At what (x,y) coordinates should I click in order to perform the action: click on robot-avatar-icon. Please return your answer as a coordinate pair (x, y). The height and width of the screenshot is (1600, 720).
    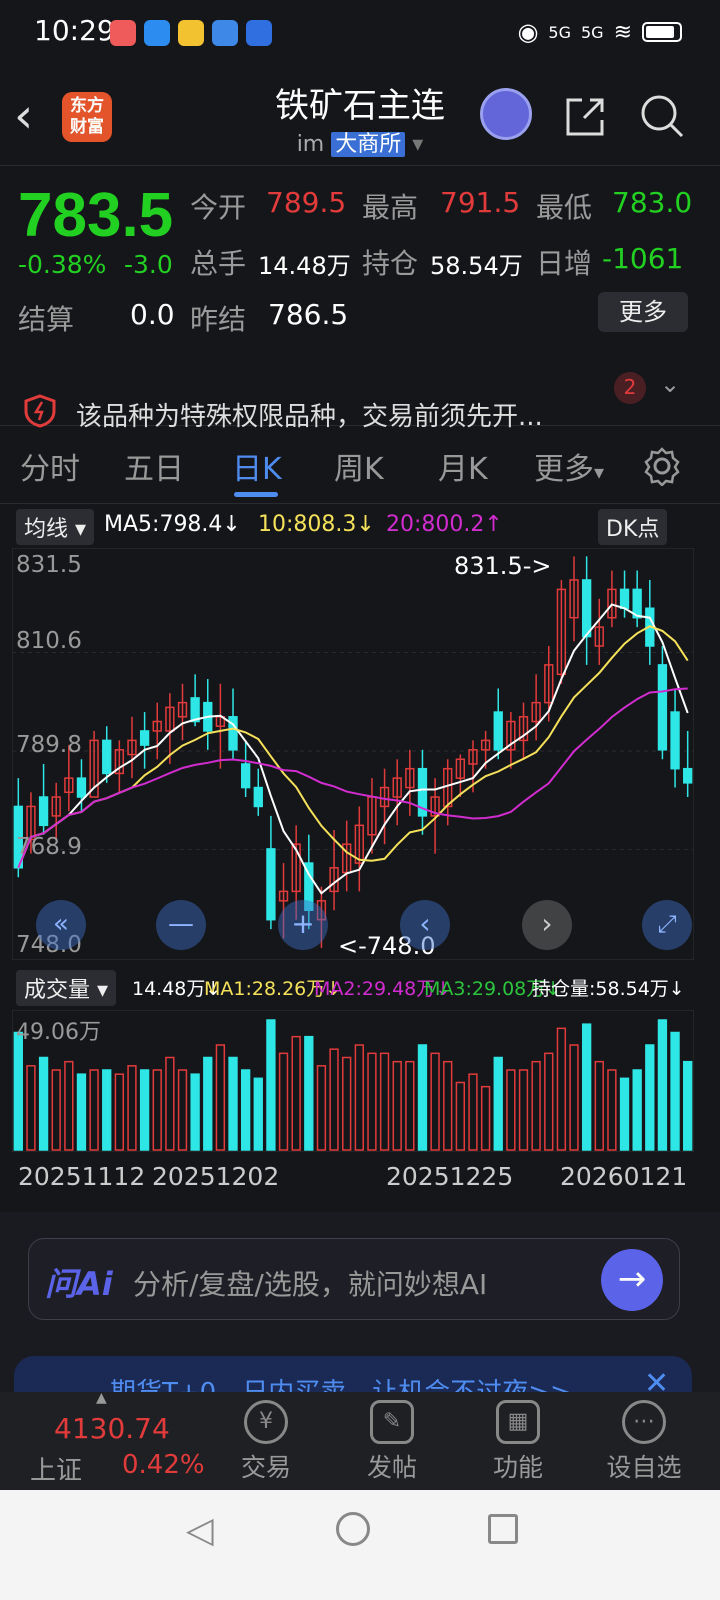
    Looking at the image, I should click on (506, 114).